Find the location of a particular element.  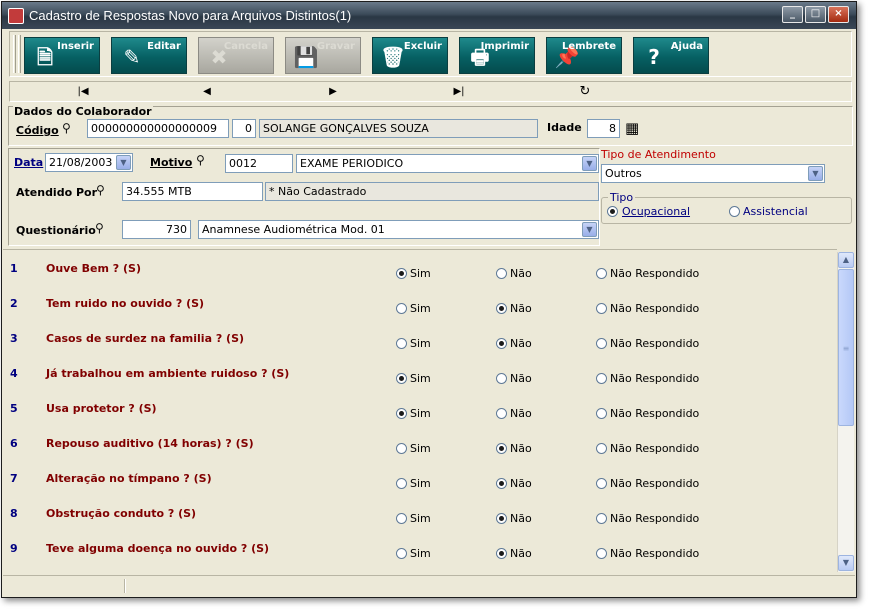

last-record-button: ▶| is located at coordinates (459, 92).